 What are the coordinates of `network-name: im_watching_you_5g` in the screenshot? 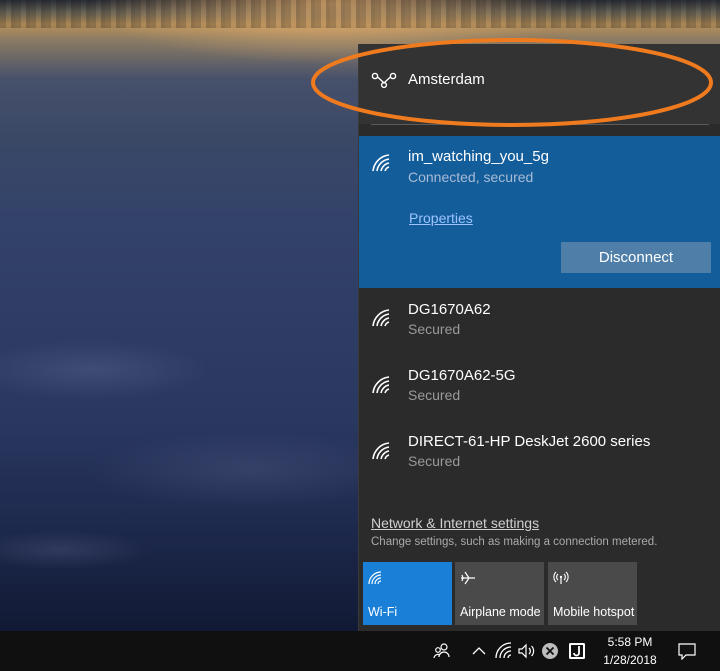 It's located at (478, 156).